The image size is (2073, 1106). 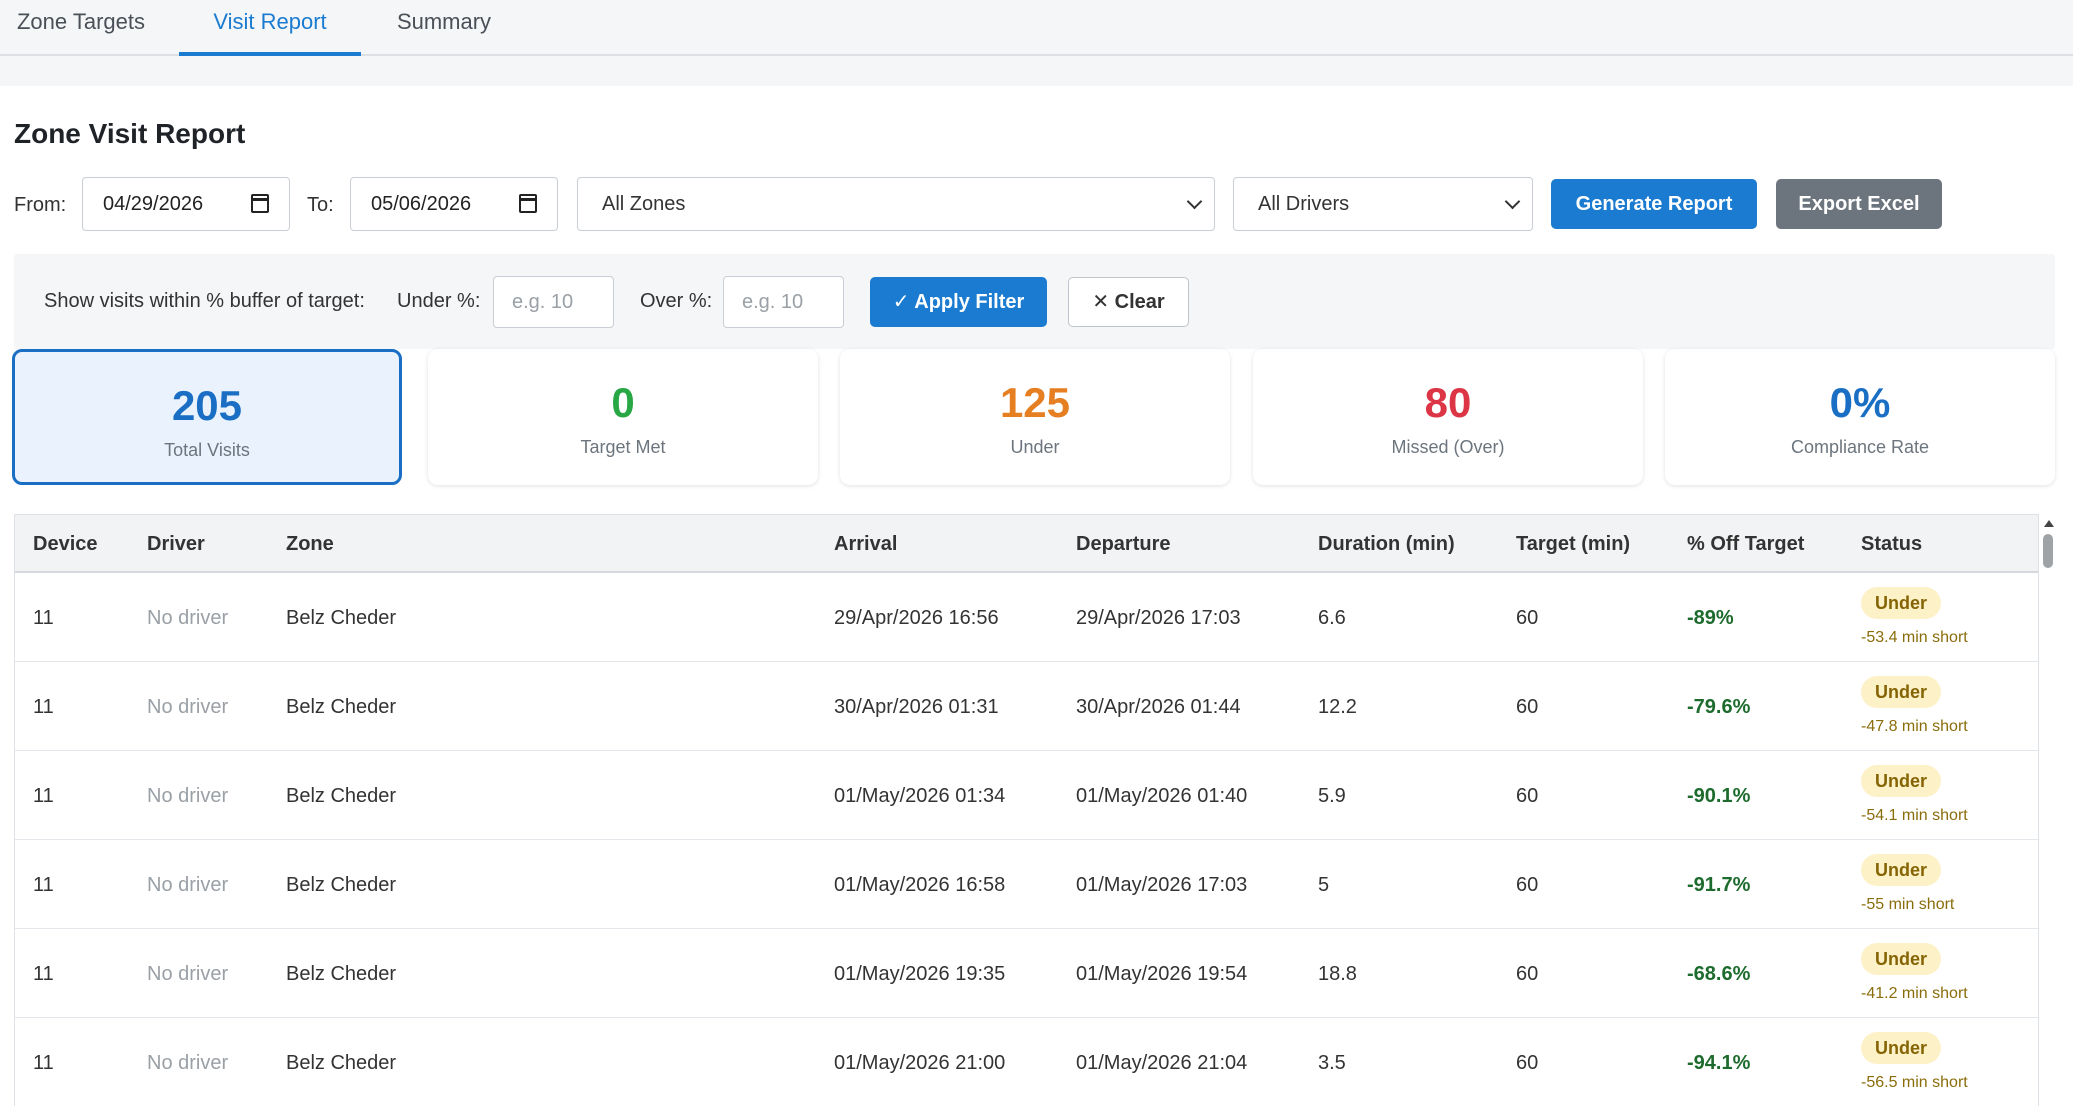 I want to click on tab-bar: Zone Targets Visit Report Summary, so click(x=1036, y=28).